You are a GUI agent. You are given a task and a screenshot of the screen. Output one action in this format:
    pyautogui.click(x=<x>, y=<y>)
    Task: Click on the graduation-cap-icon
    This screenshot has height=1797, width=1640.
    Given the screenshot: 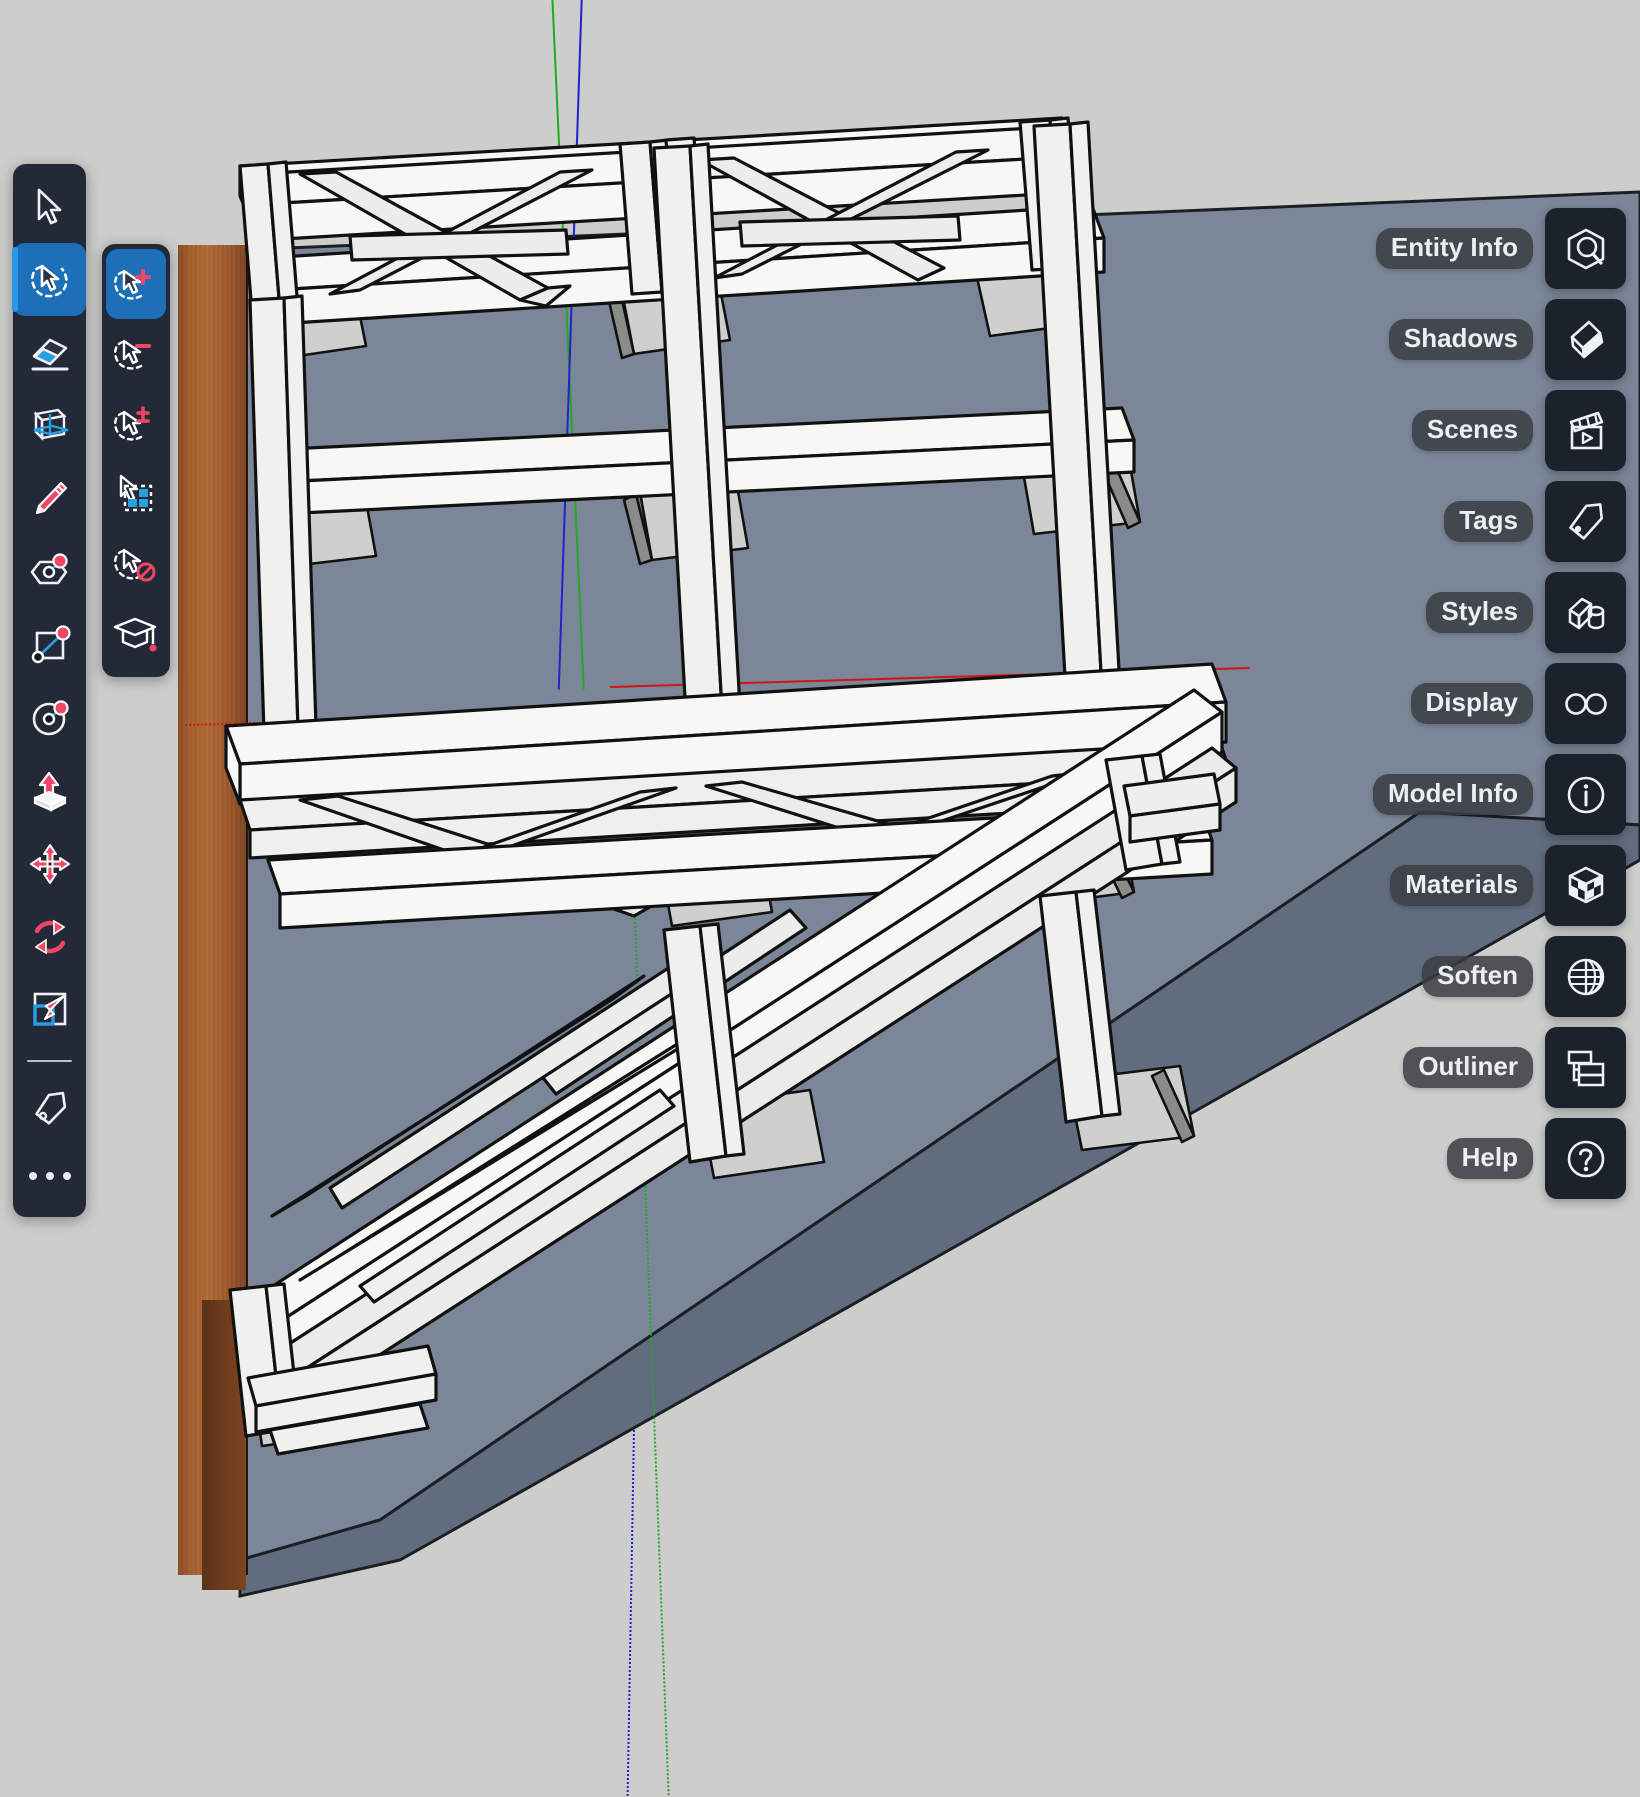 What is the action you would take?
    pyautogui.click(x=135, y=634)
    